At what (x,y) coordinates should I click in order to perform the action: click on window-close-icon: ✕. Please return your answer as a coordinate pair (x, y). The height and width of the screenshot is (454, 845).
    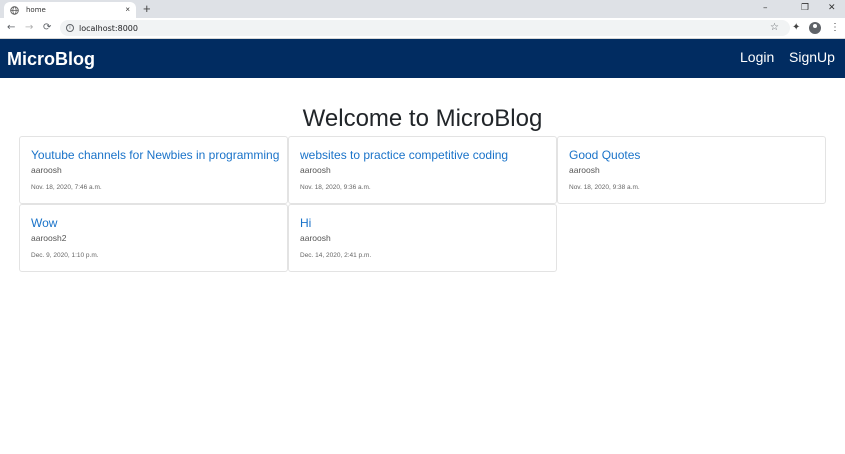
    Looking at the image, I should click on (832, 8).